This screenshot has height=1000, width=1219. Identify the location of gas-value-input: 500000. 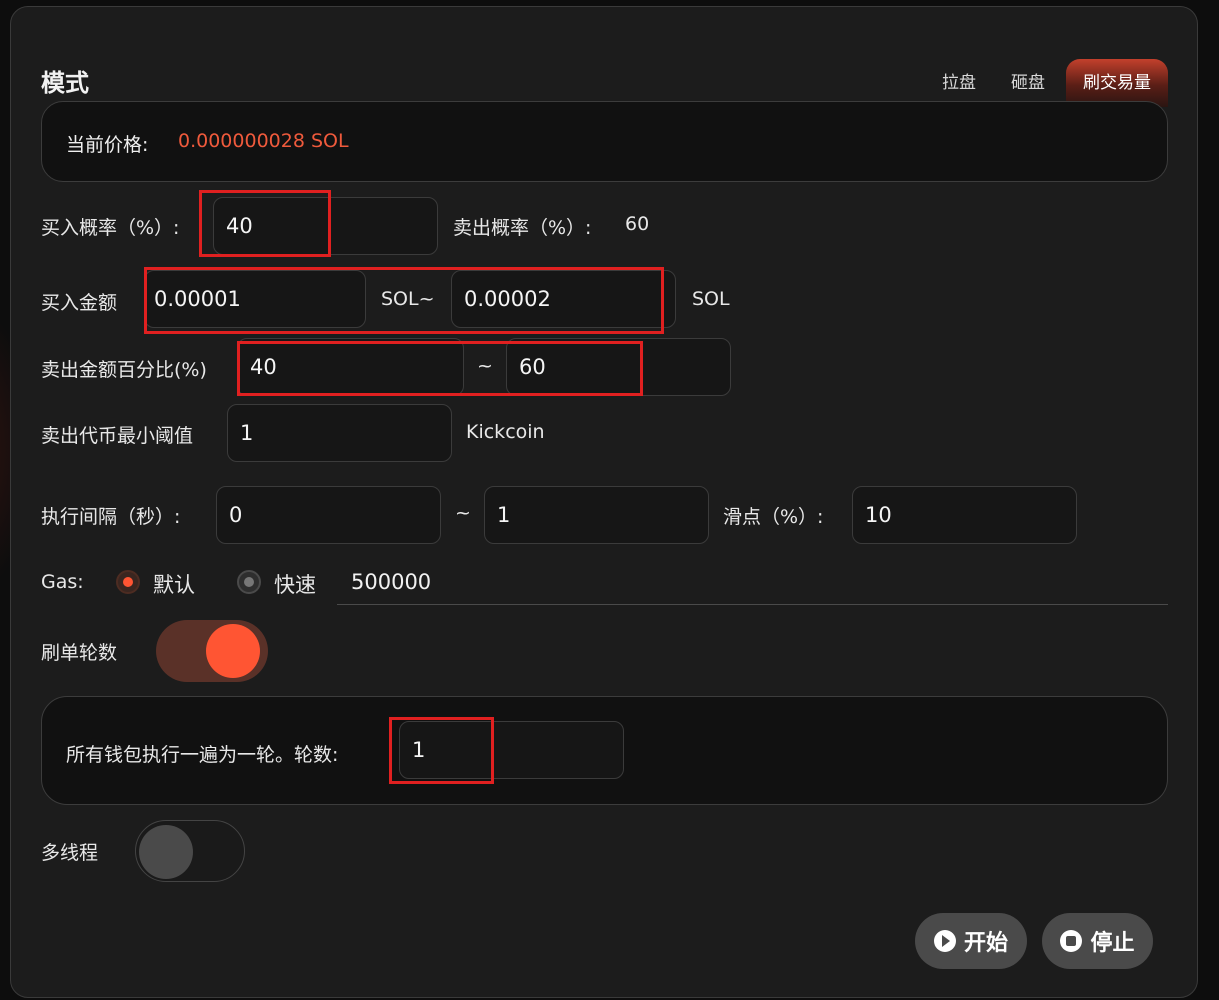
(391, 582).